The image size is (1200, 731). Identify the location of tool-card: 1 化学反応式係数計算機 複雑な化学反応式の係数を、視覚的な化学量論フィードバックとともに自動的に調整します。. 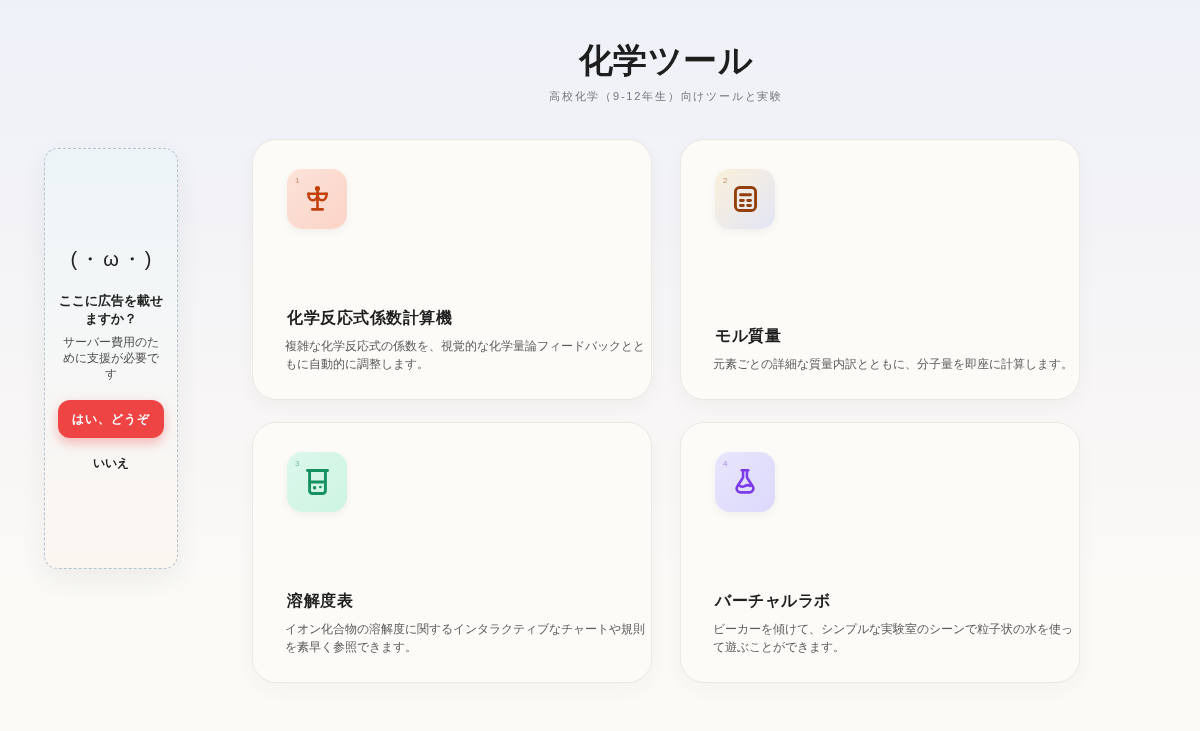
(452, 269).